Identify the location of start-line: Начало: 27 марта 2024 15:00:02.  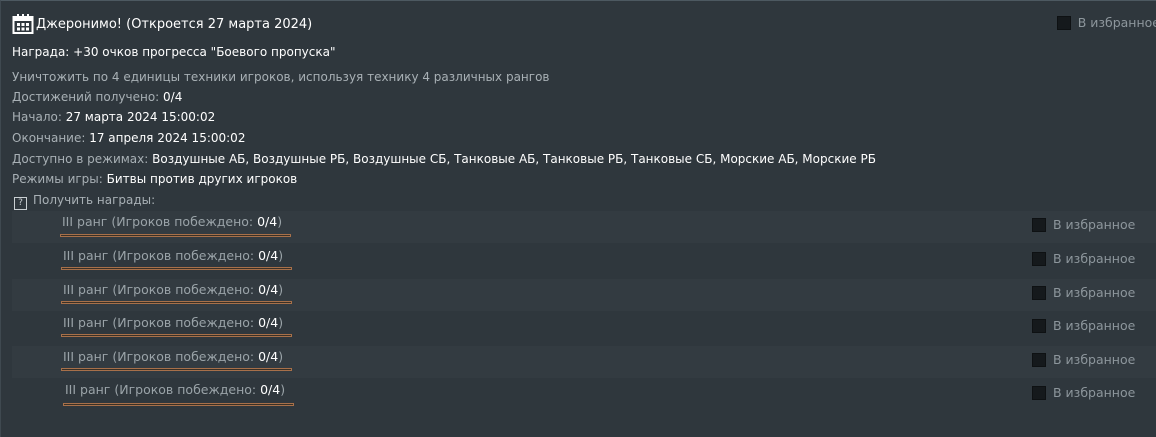
(113, 117).